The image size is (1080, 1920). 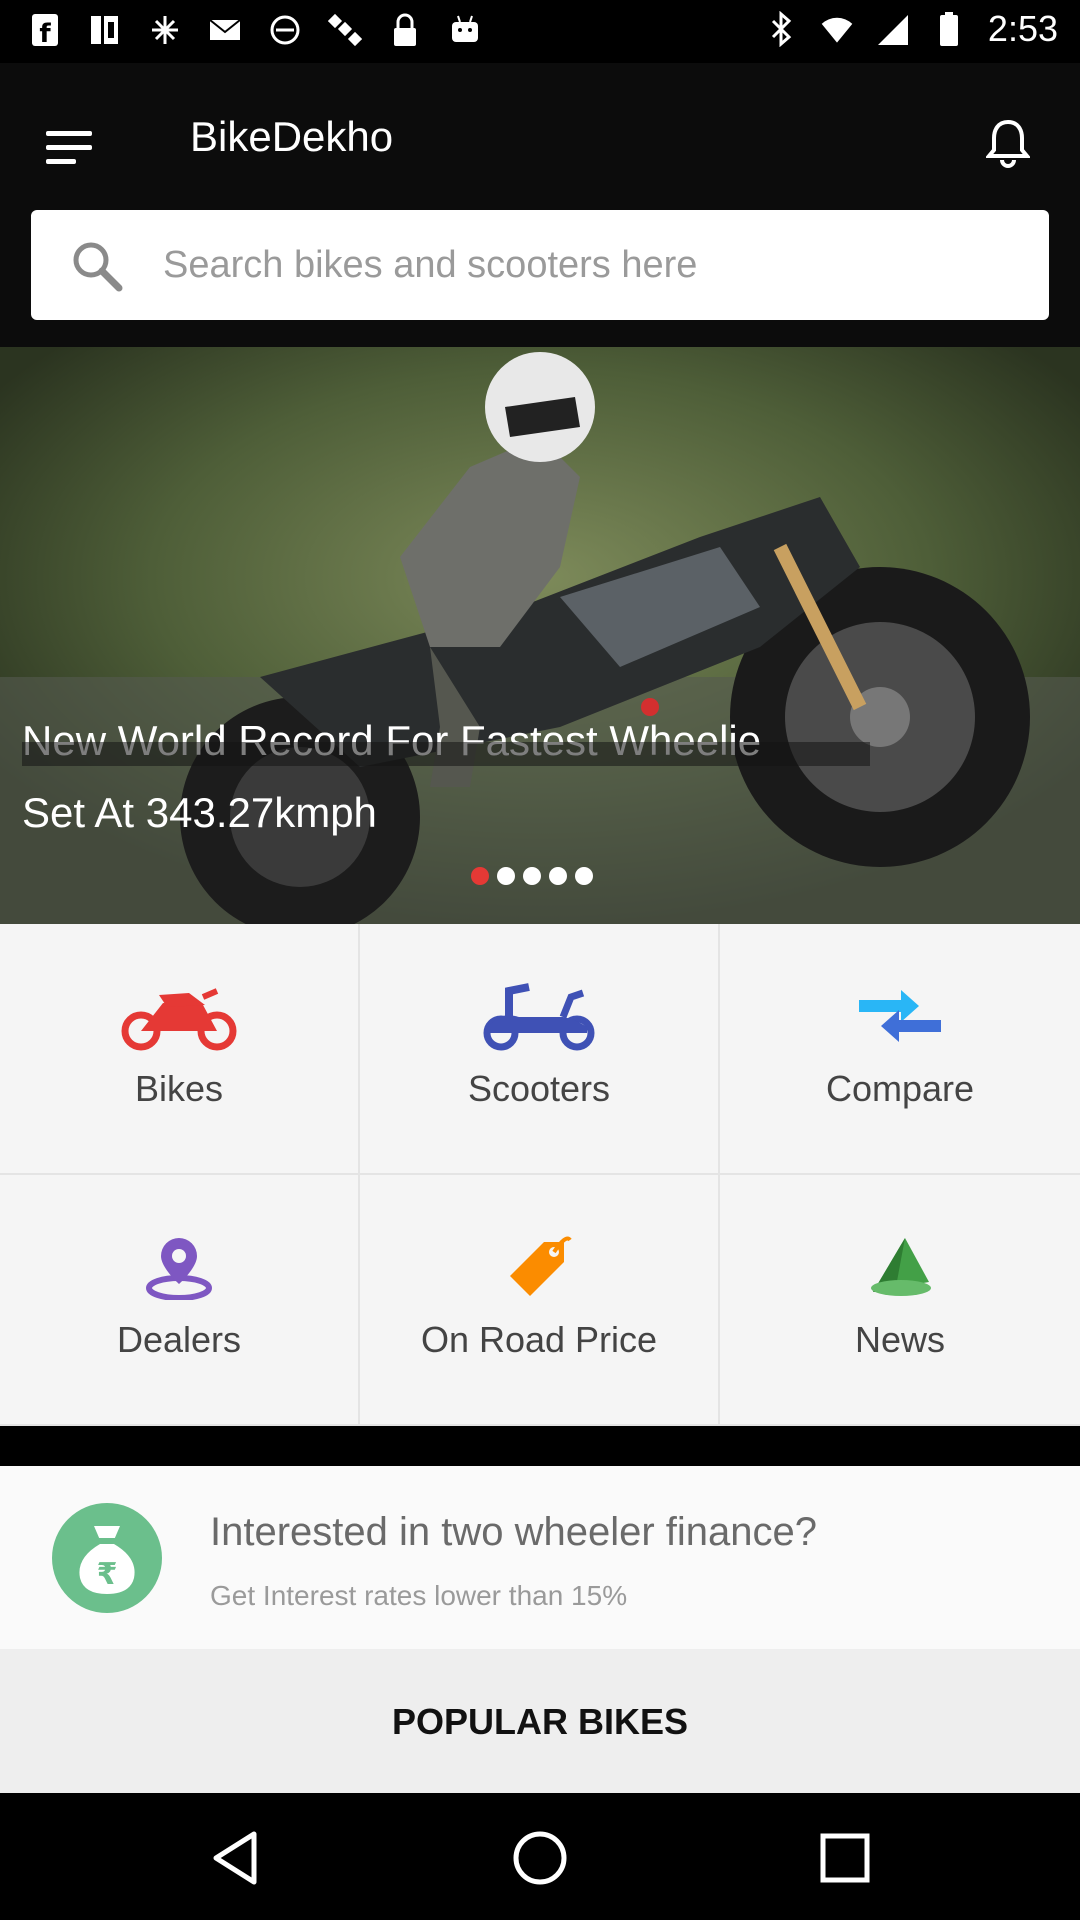 What do you see at coordinates (235, 1858) in the screenshot?
I see `back-icon` at bounding box center [235, 1858].